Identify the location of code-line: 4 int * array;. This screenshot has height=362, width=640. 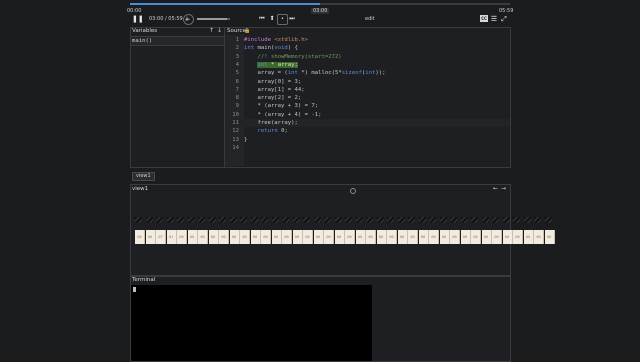
(367, 65).